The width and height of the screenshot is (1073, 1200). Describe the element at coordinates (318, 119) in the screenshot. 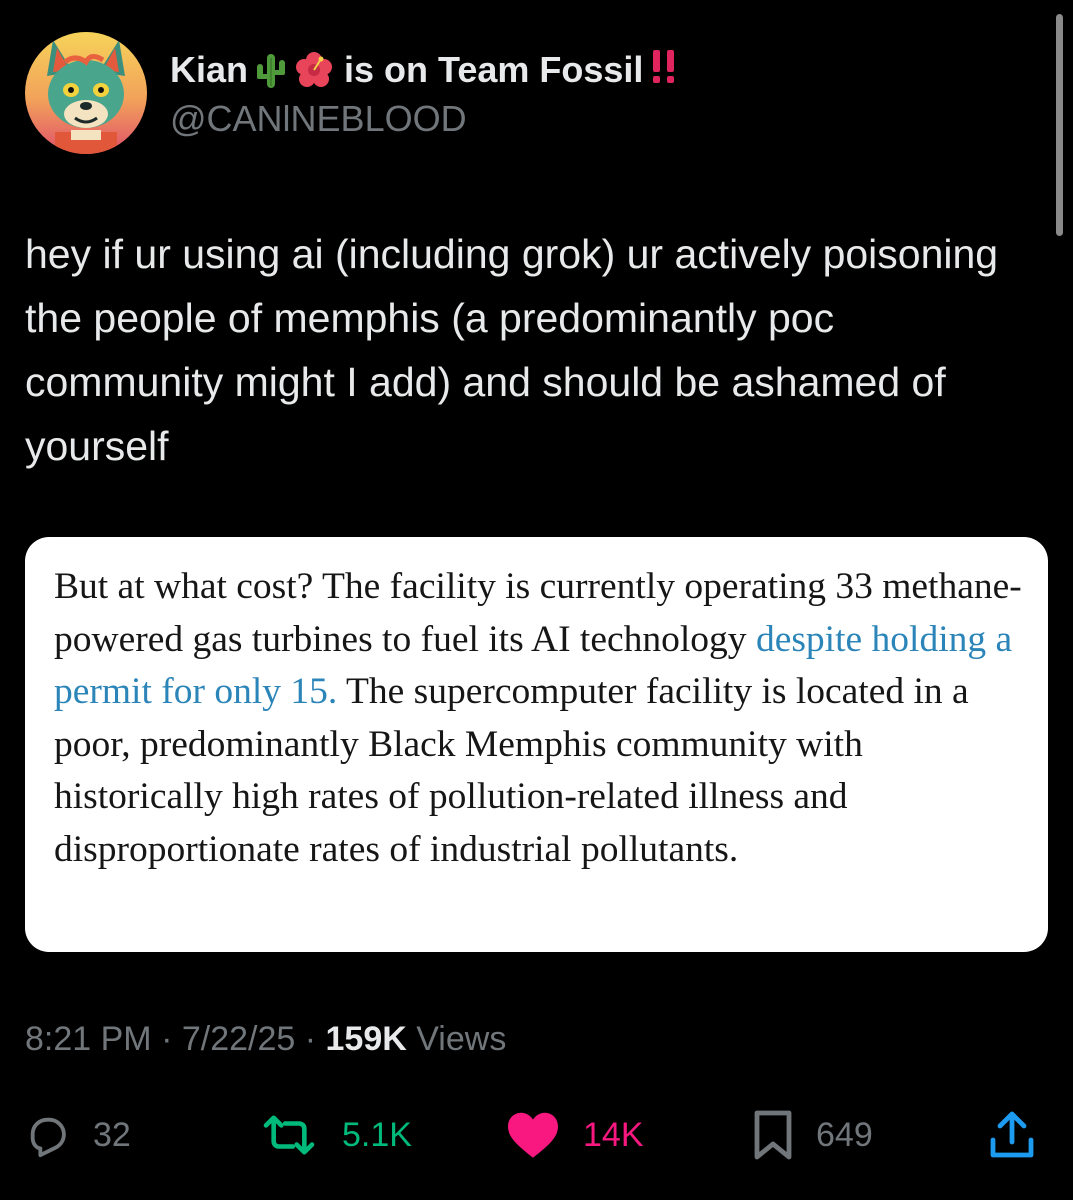

I see `author-handle: @CANlNEBLOOD` at that location.